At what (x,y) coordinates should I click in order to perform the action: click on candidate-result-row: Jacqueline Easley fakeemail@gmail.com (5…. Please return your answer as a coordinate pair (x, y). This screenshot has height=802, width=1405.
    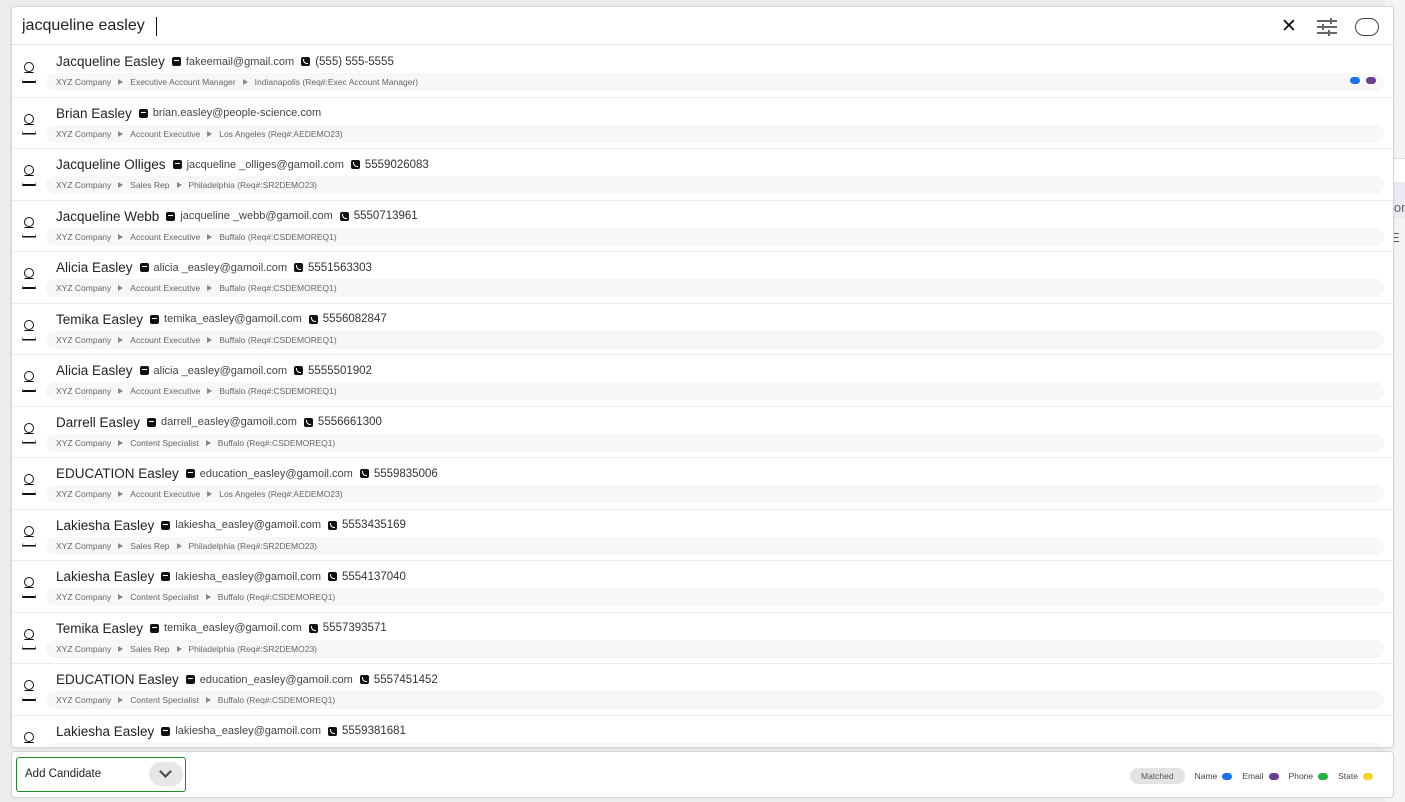
    Looking at the image, I should click on (702, 72).